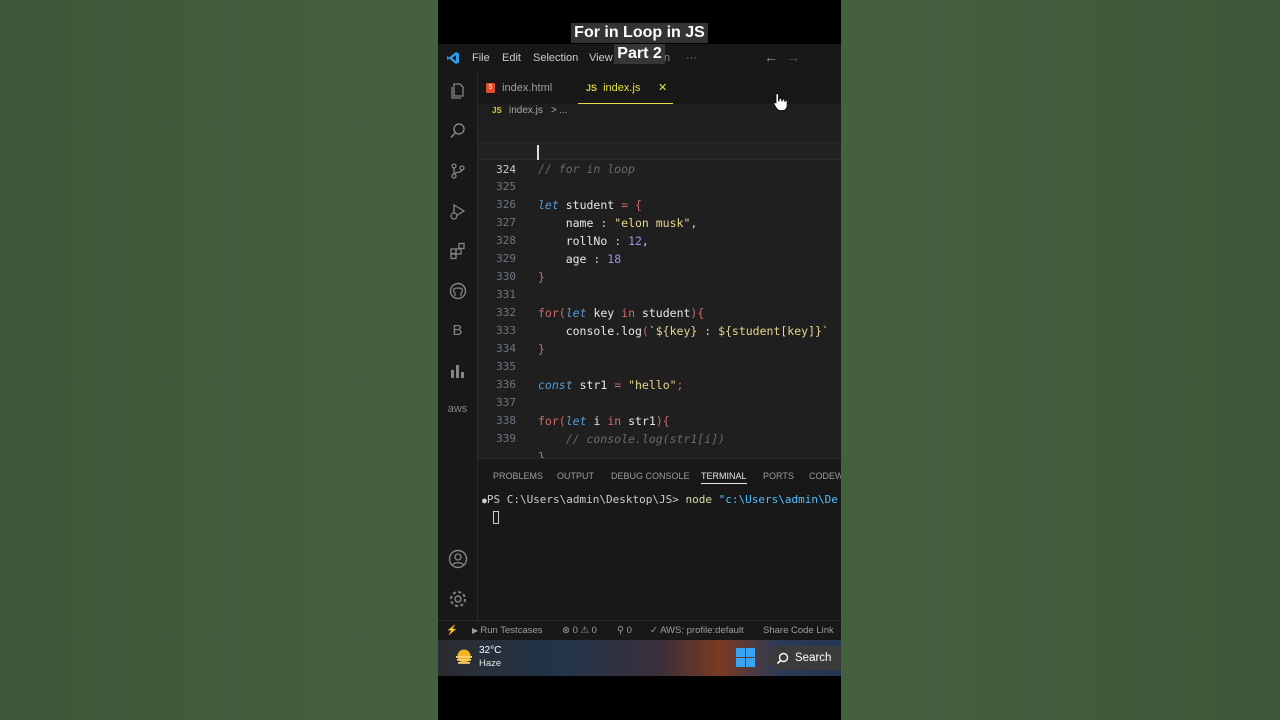 Image resolution: width=1280 pixels, height=720 pixels. What do you see at coordinates (659, 420) in the screenshot?
I see `code-line: 338 // console.log(str1[i])` at bounding box center [659, 420].